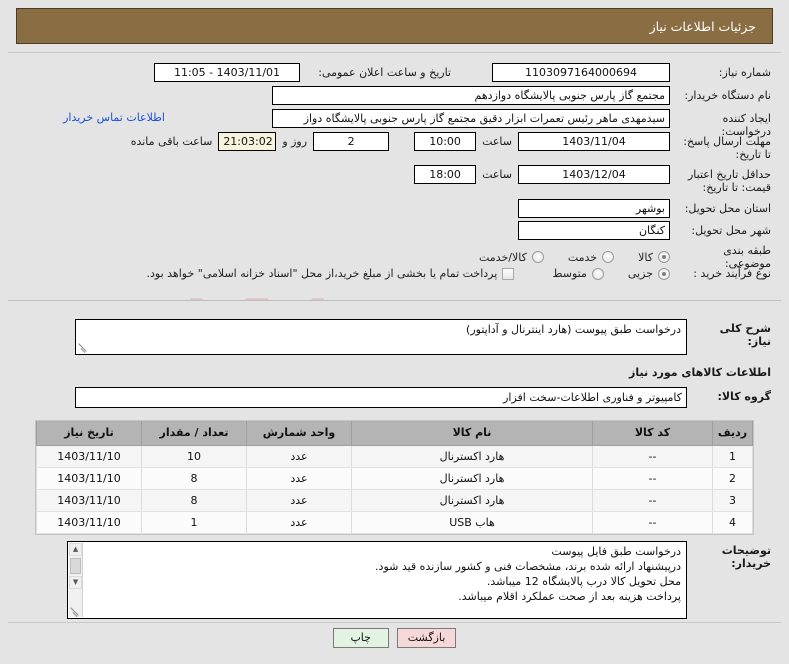 The image size is (789, 664). Describe the element at coordinates (351, 141) in the screenshot. I see `days-remaining-value: 2` at that location.